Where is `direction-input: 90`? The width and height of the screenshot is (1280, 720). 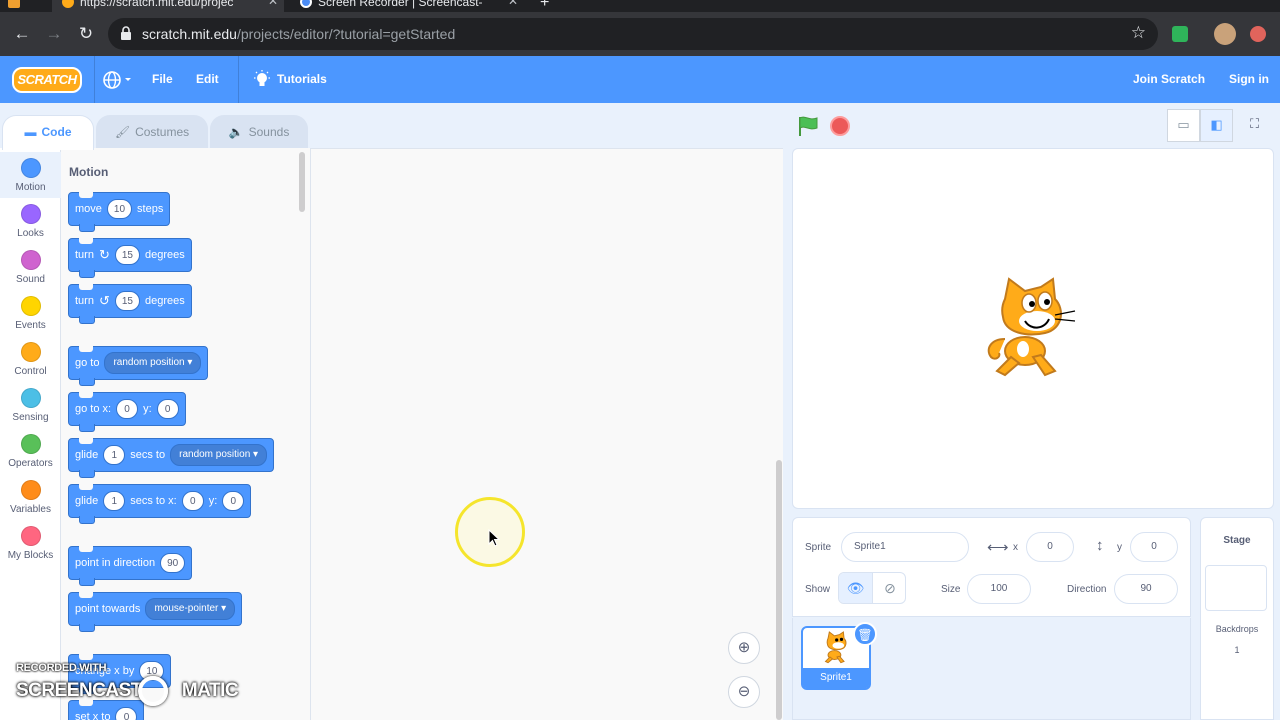
direction-input: 90 is located at coordinates (1146, 589).